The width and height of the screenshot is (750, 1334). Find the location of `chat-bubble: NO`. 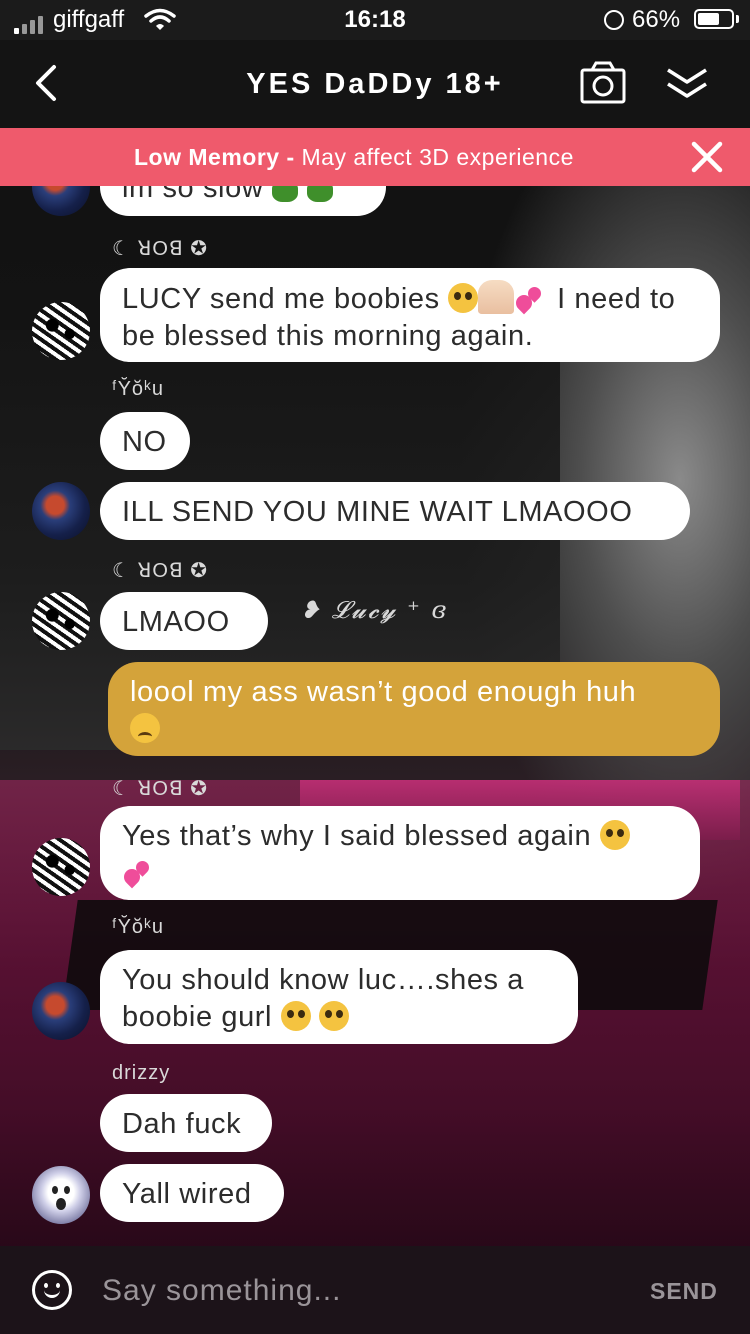

chat-bubble: NO is located at coordinates (145, 441).